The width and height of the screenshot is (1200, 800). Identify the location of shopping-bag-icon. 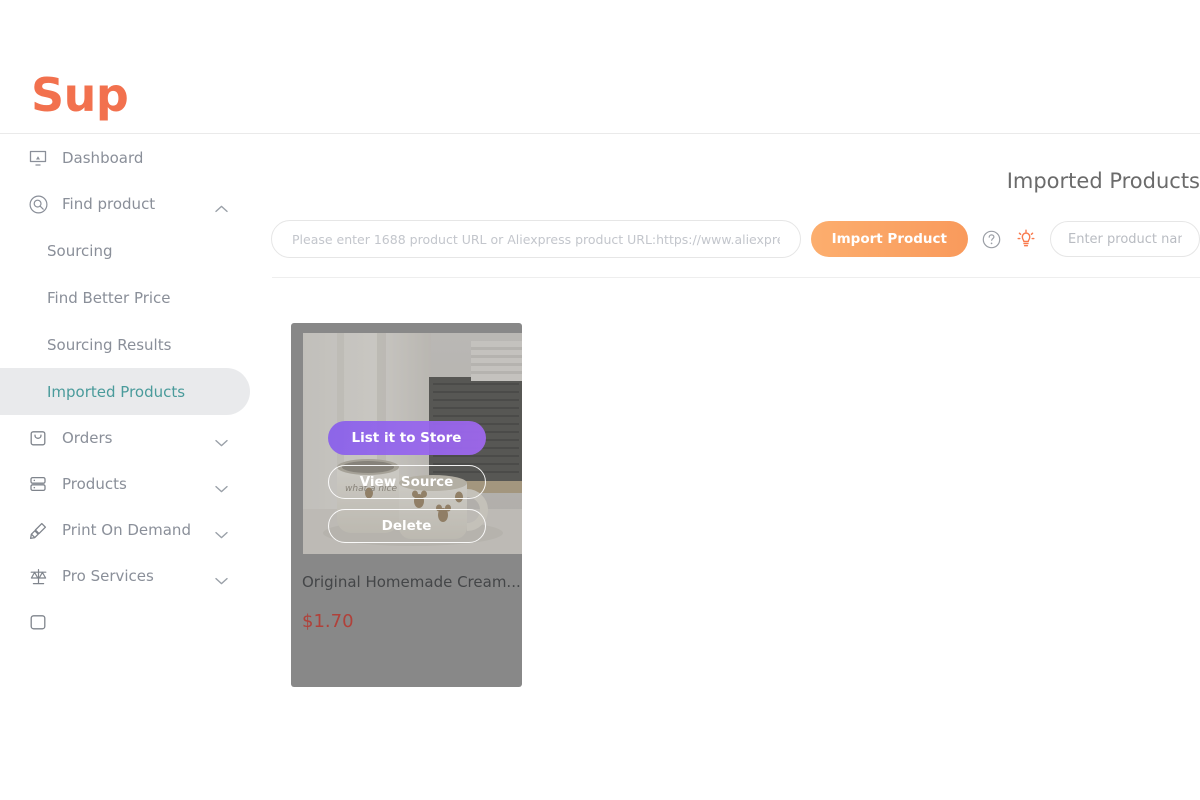
(38, 438).